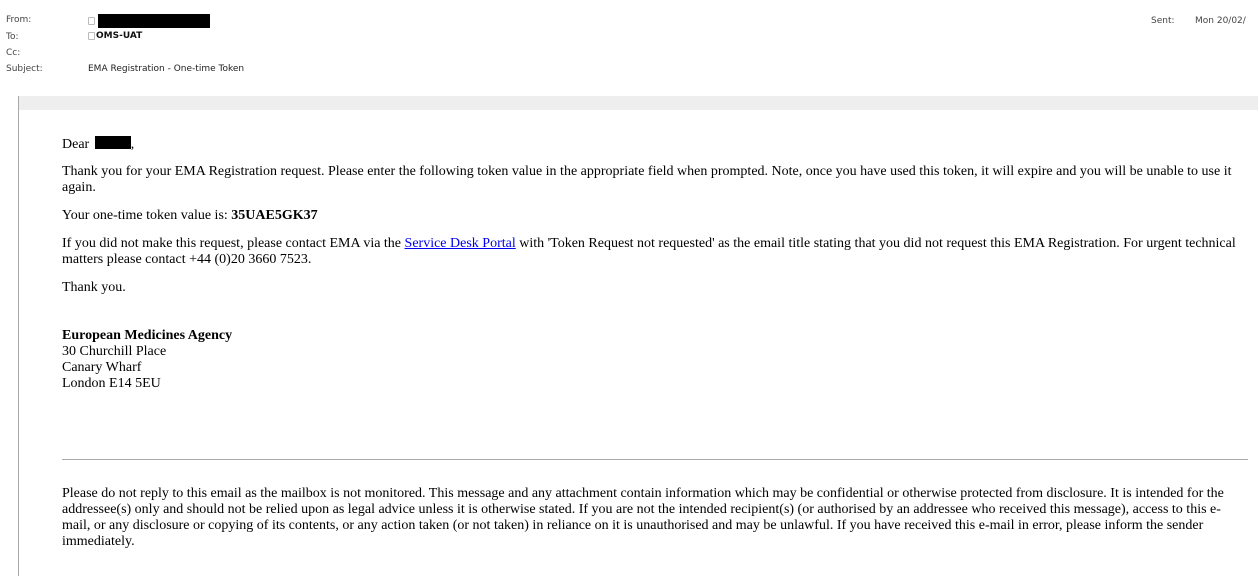  What do you see at coordinates (112, 142) in the screenshot?
I see `redacted-recipient-name` at bounding box center [112, 142].